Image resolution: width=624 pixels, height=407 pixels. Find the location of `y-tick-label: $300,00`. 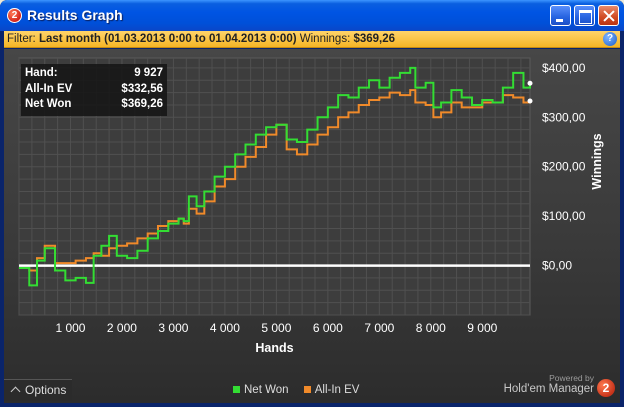

y-tick-label: $300,00 is located at coordinates (564, 117).